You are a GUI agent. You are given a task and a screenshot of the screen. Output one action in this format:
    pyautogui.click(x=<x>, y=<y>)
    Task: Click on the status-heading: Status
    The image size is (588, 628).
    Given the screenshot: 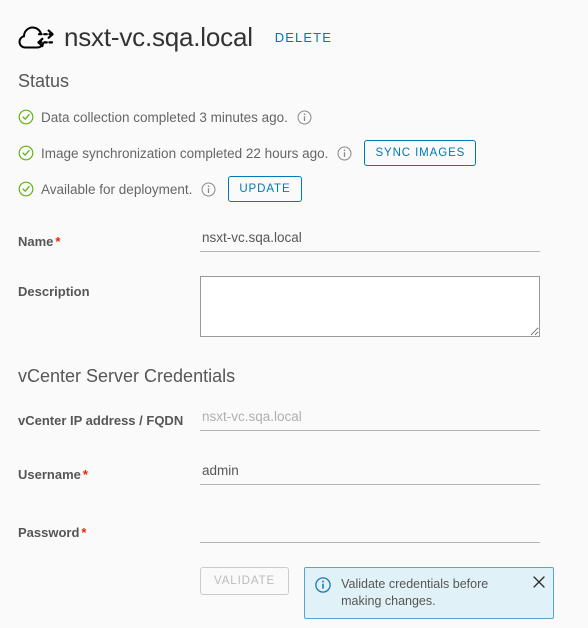 What is the action you would take?
    pyautogui.click(x=44, y=81)
    